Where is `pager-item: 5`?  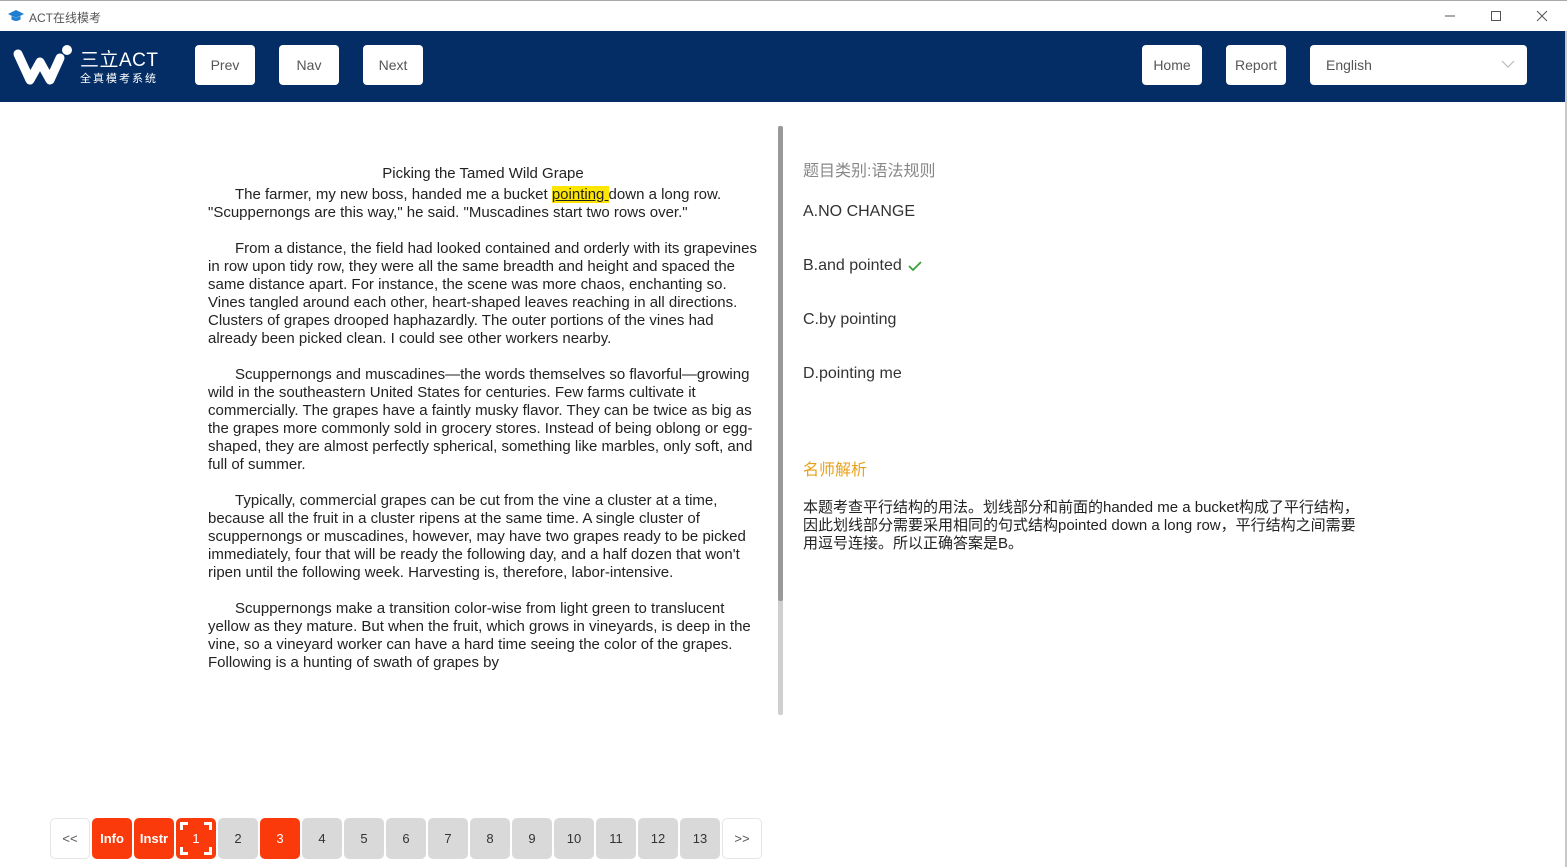 pager-item: 5 is located at coordinates (364, 838).